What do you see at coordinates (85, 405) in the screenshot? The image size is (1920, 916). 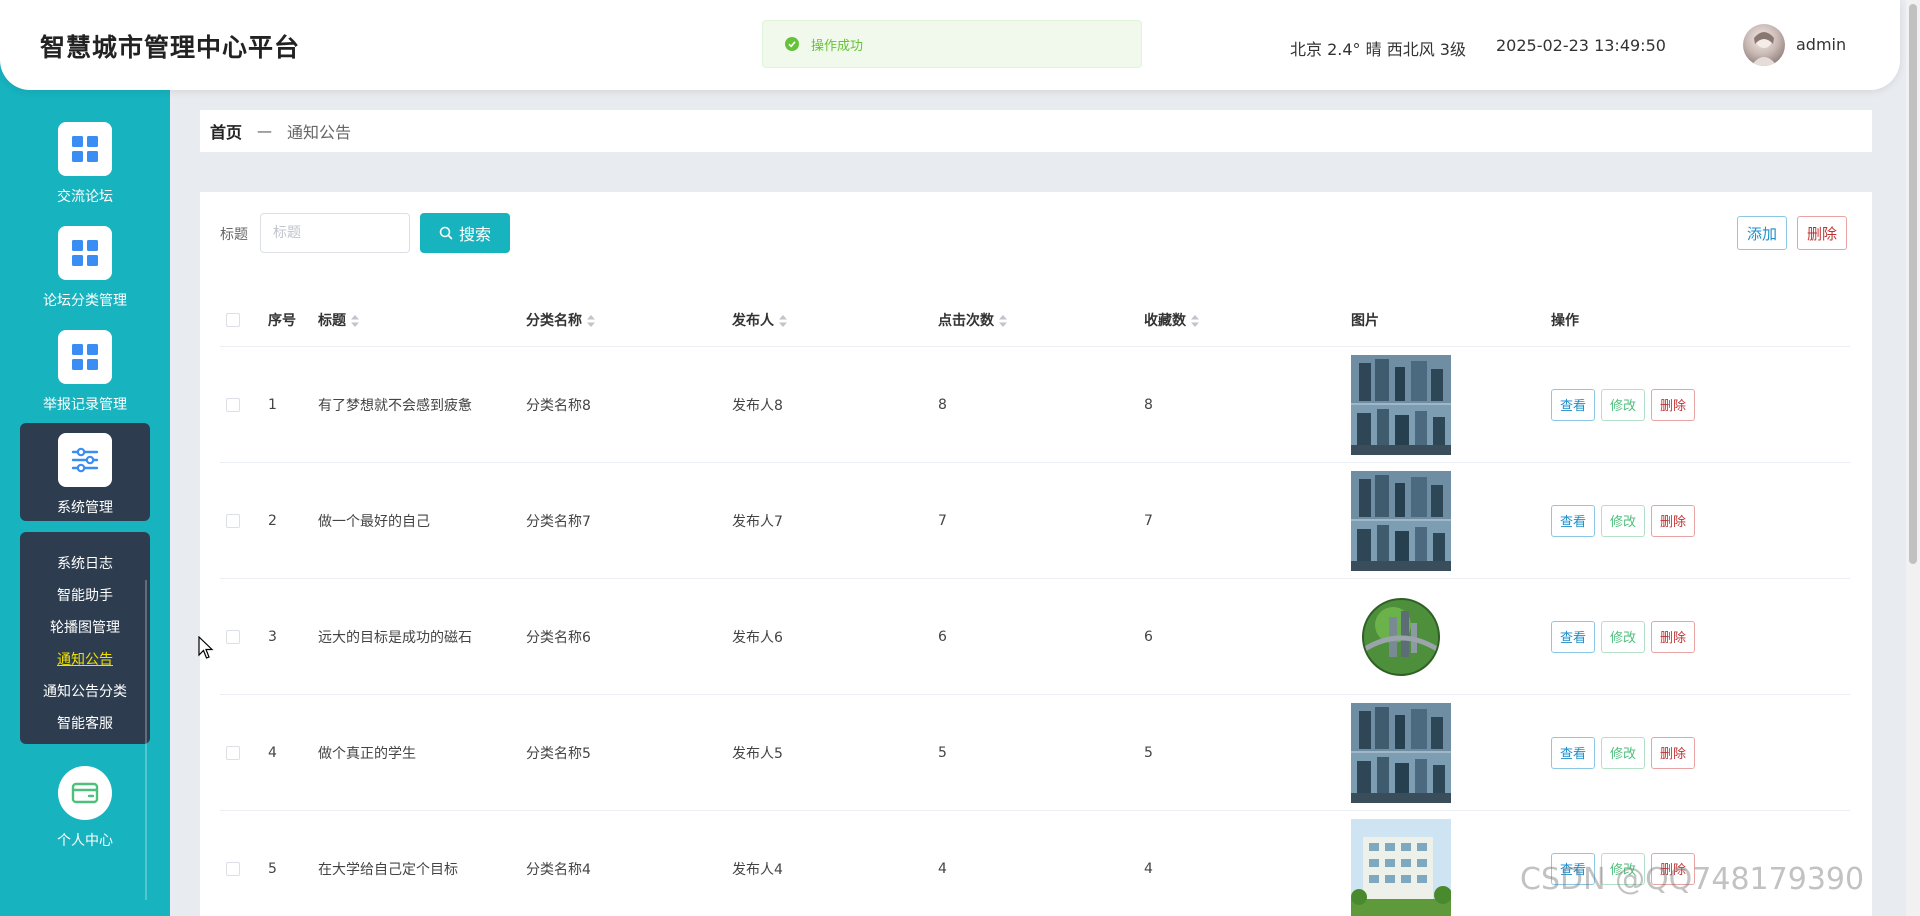 I see `sidebar-item-label: 举报记录管理` at bounding box center [85, 405].